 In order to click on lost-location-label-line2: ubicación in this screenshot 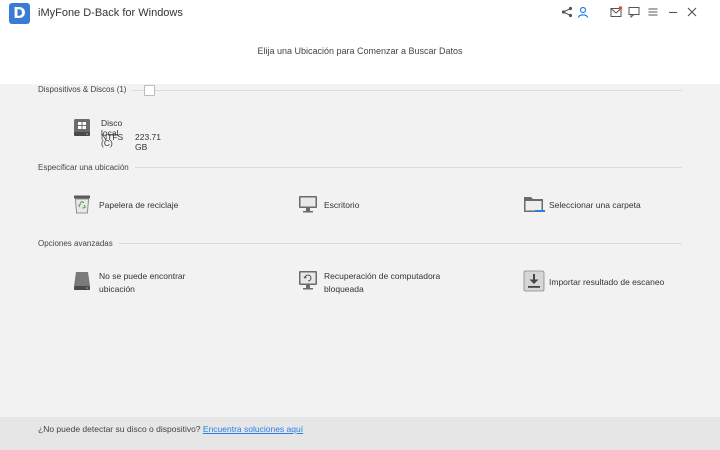, I will do `click(117, 289)`.